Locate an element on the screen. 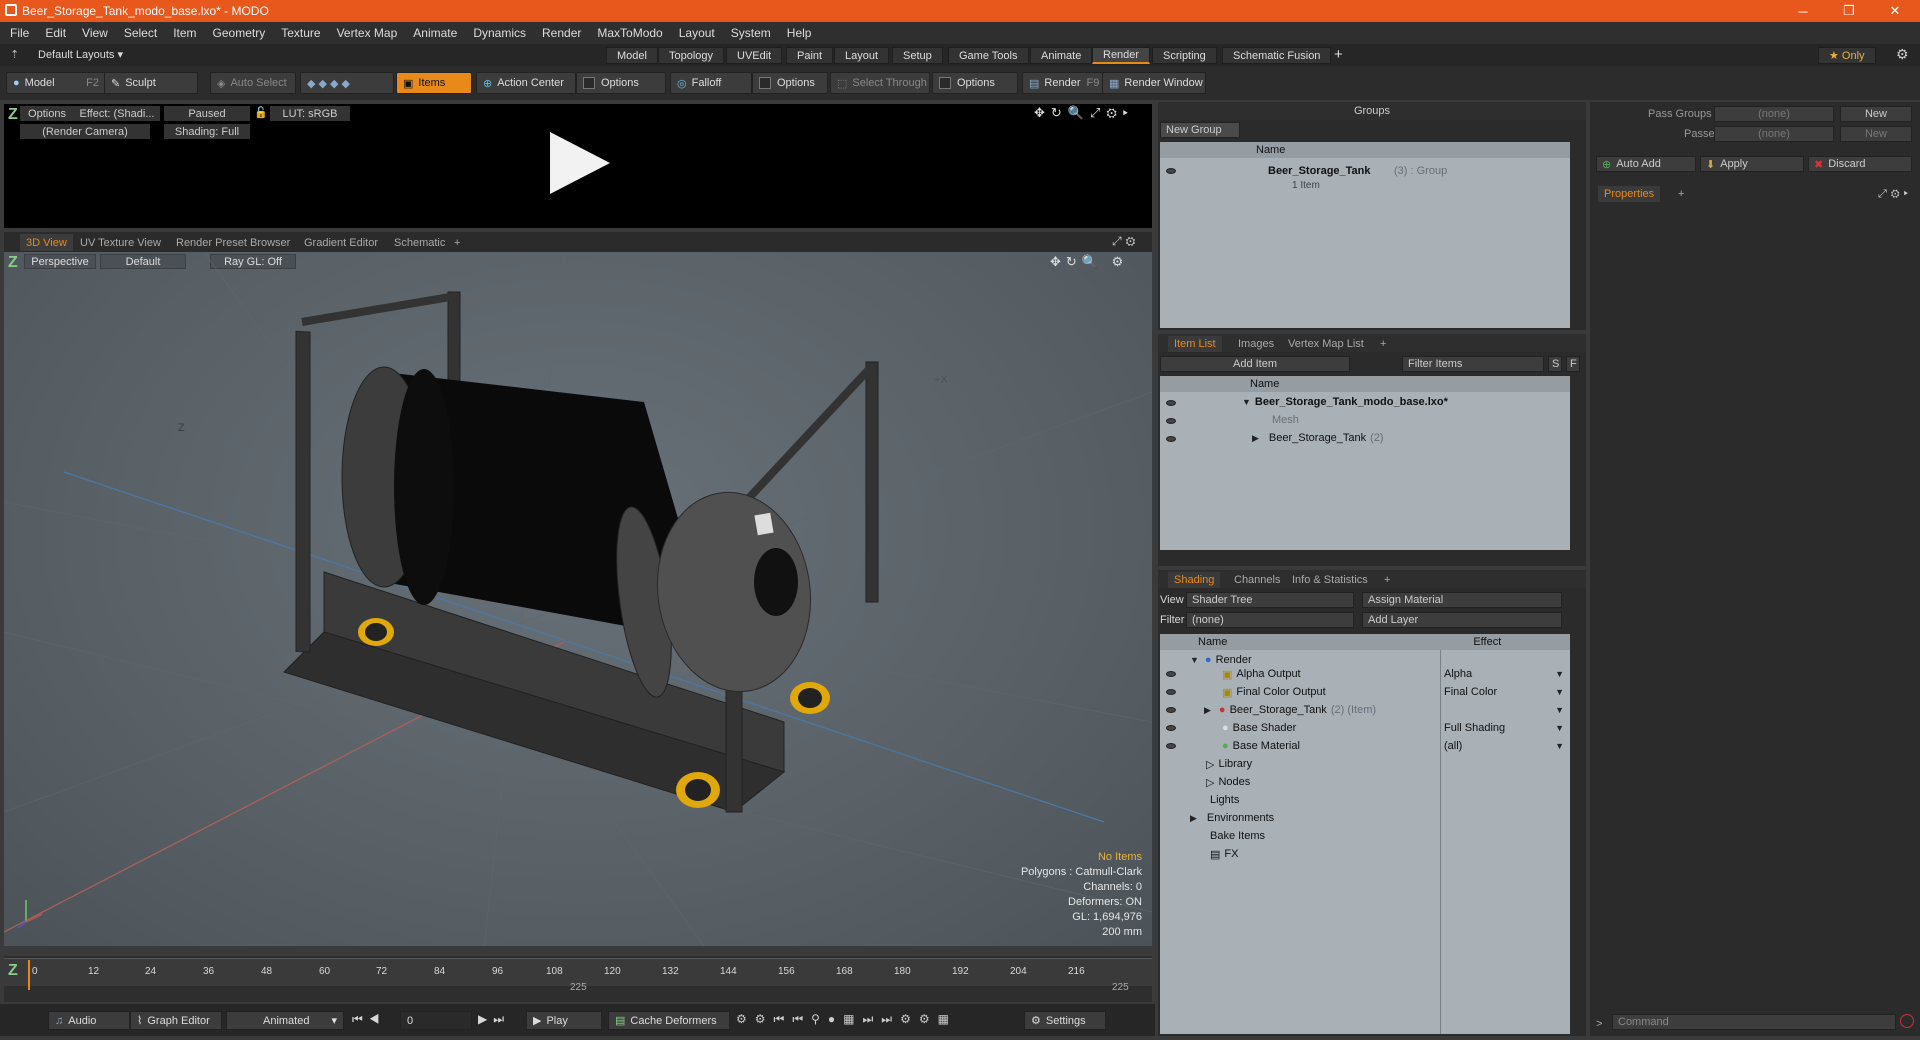 The image size is (1920, 1040). add-layer-dropdown: Add Layer is located at coordinates (1462, 620).